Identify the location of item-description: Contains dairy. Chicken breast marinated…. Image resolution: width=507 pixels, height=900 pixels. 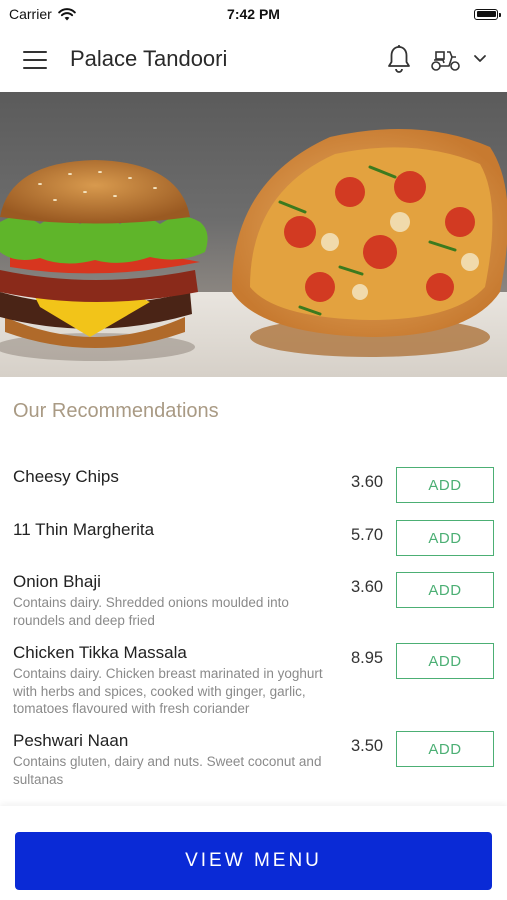
(168, 691).